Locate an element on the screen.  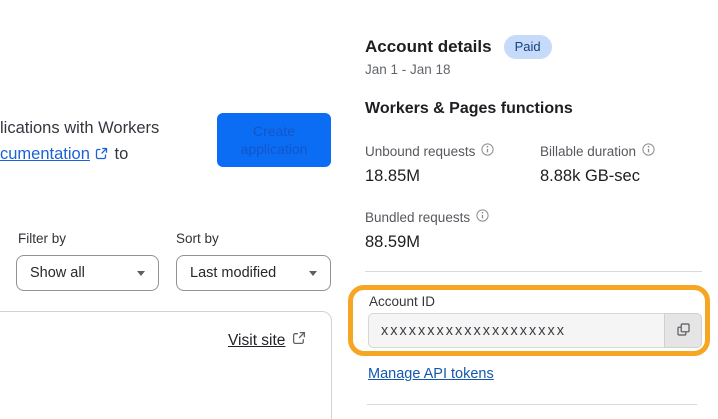
filter-dropdown-value: Show all is located at coordinates (57, 273).